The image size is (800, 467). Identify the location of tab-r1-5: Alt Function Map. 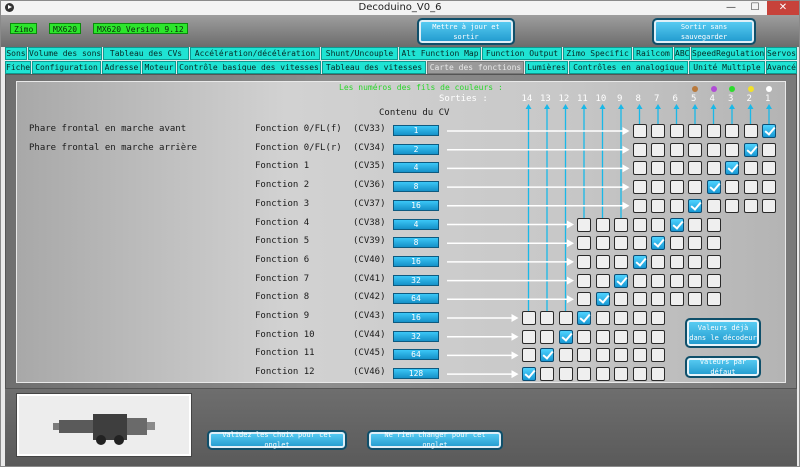
(440, 53).